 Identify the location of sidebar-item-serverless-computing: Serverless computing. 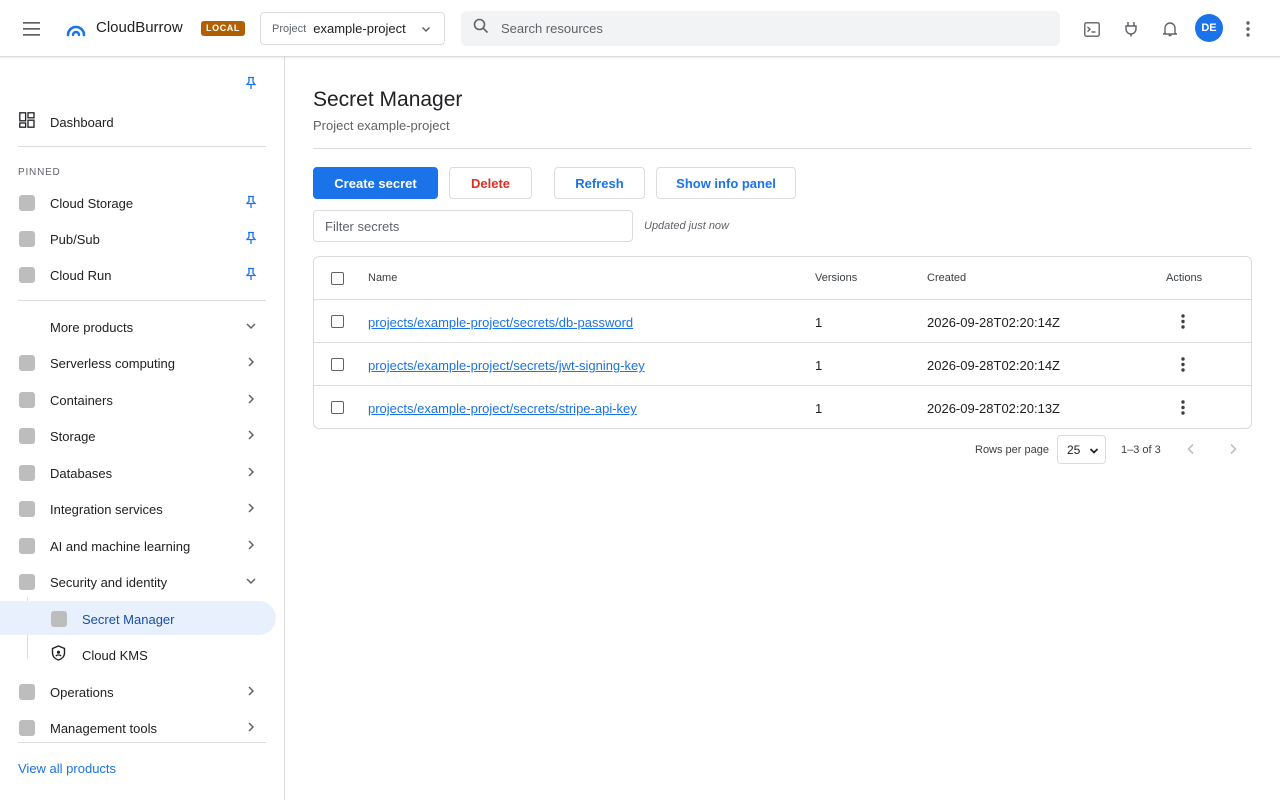
(138, 362).